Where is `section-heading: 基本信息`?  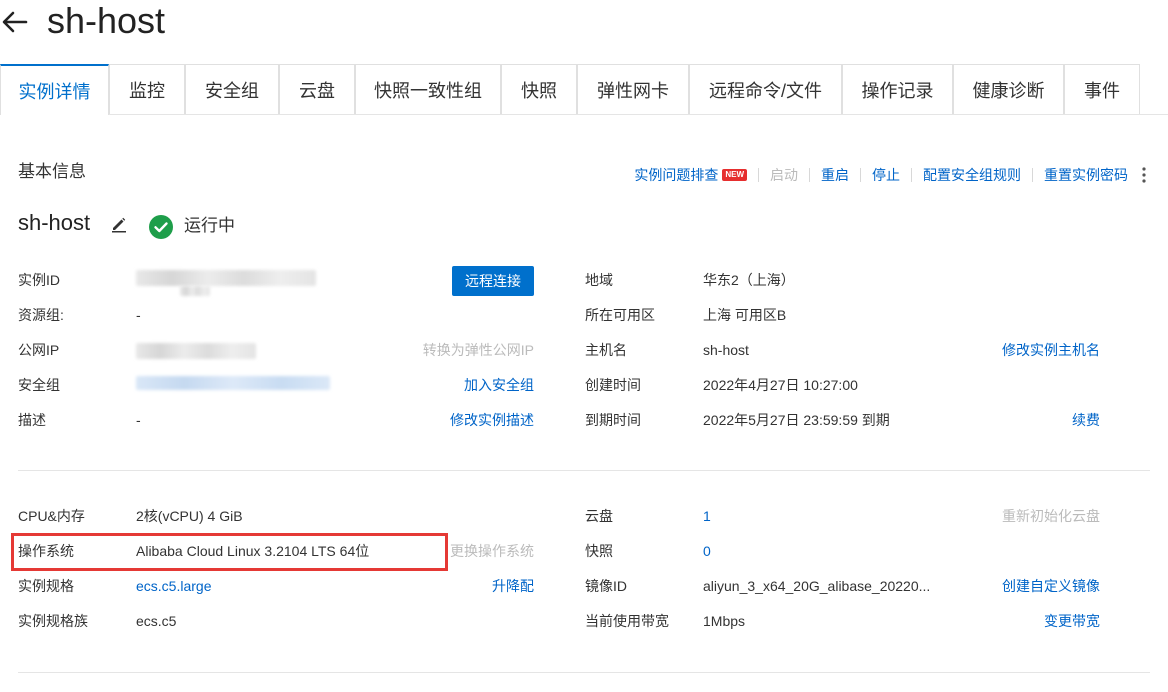 section-heading: 基本信息 is located at coordinates (52, 171).